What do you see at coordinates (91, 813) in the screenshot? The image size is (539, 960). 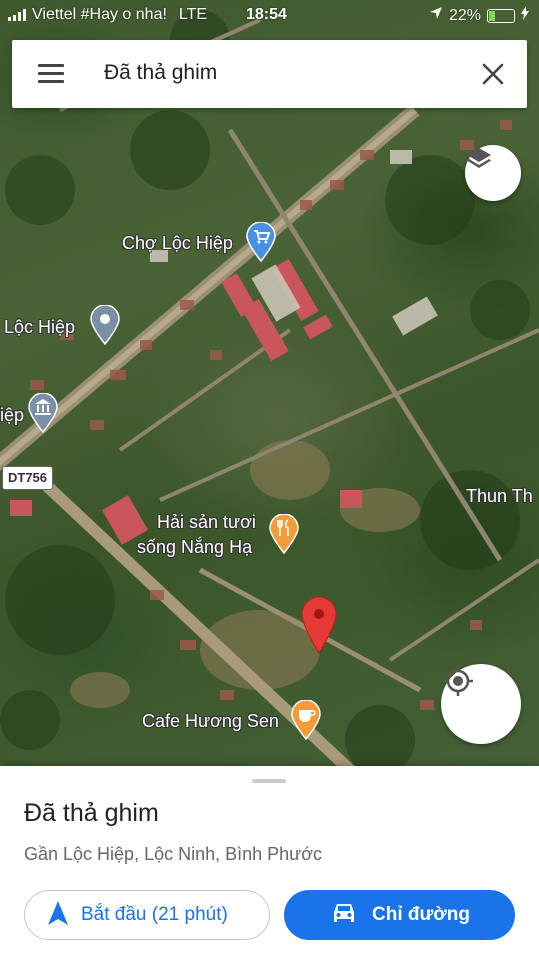 I see `place-title: Đã thả ghim` at bounding box center [91, 813].